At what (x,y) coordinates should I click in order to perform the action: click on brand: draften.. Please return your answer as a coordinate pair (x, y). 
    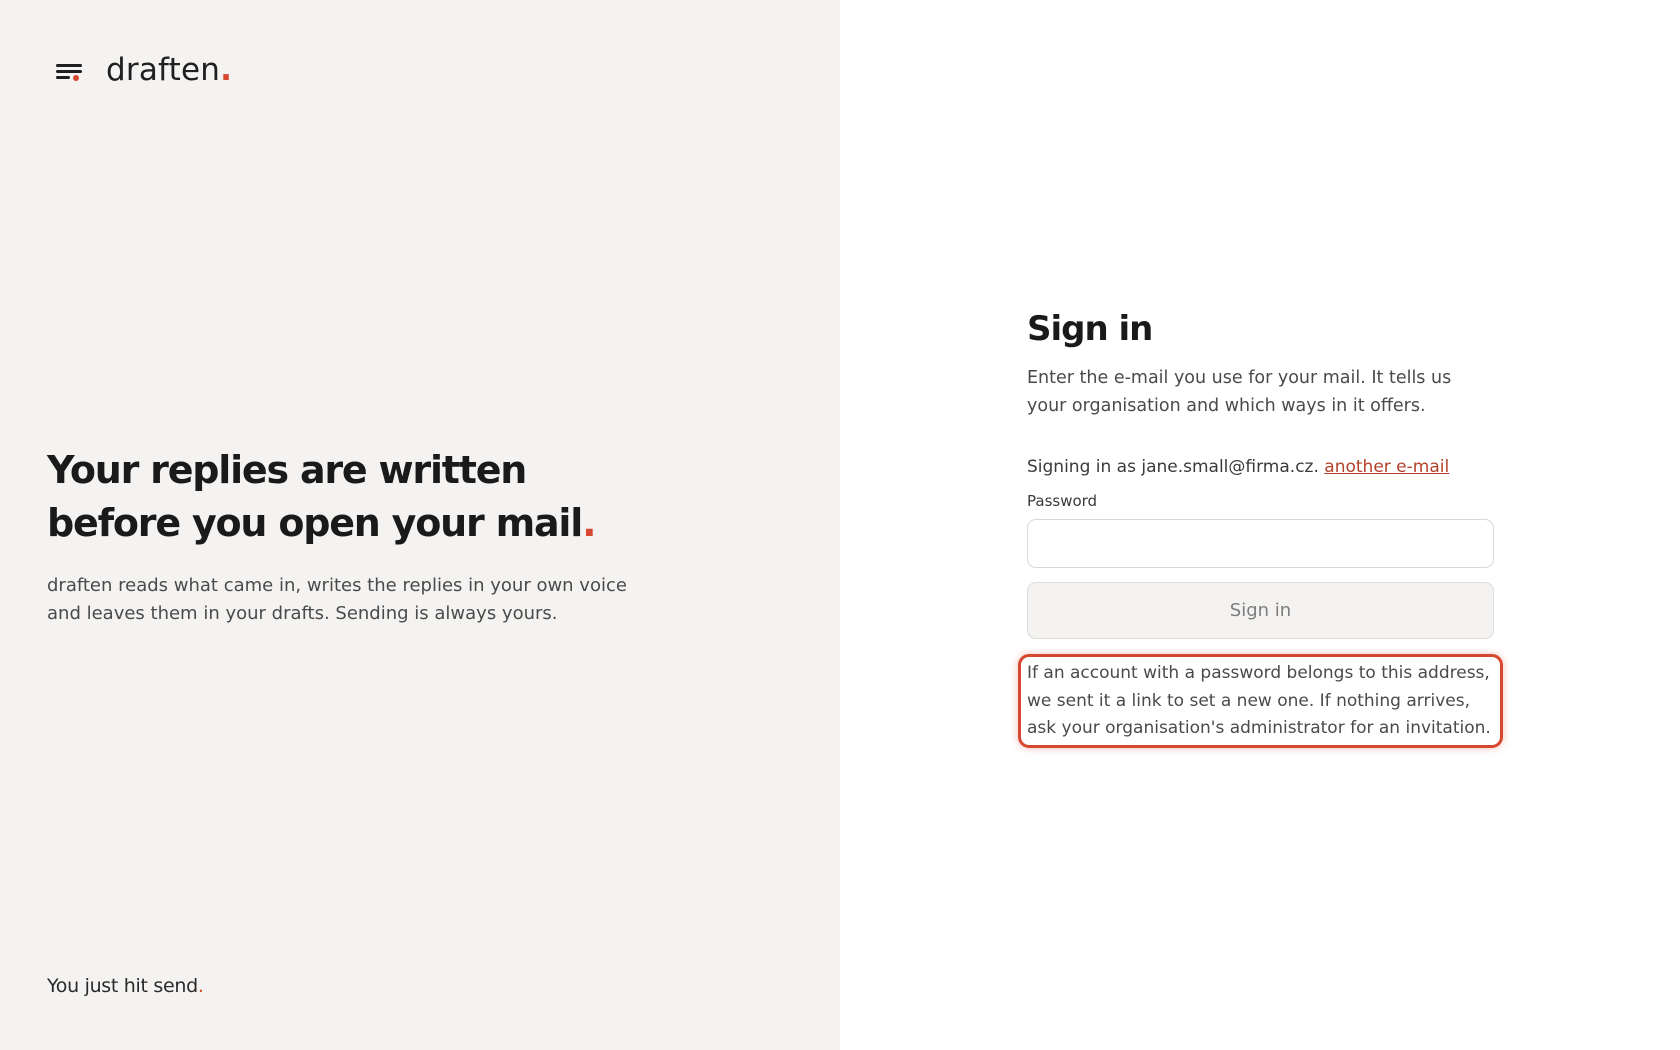
    Looking at the image, I should click on (144, 70).